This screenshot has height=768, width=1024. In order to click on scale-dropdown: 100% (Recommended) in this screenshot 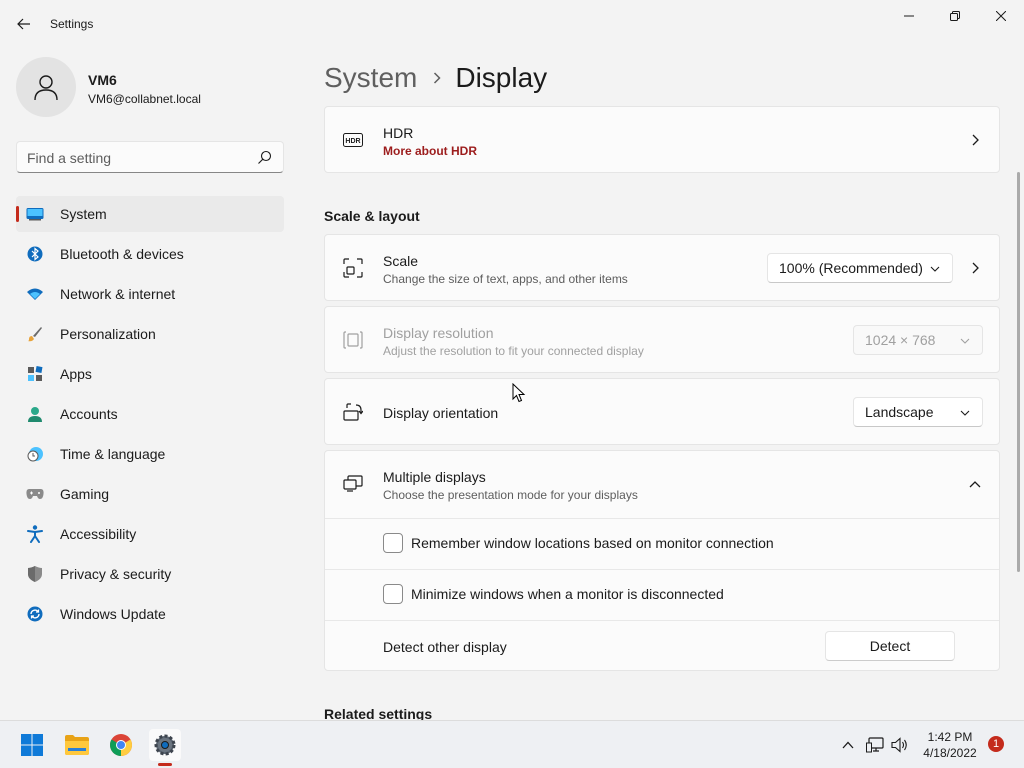, I will do `click(860, 268)`.